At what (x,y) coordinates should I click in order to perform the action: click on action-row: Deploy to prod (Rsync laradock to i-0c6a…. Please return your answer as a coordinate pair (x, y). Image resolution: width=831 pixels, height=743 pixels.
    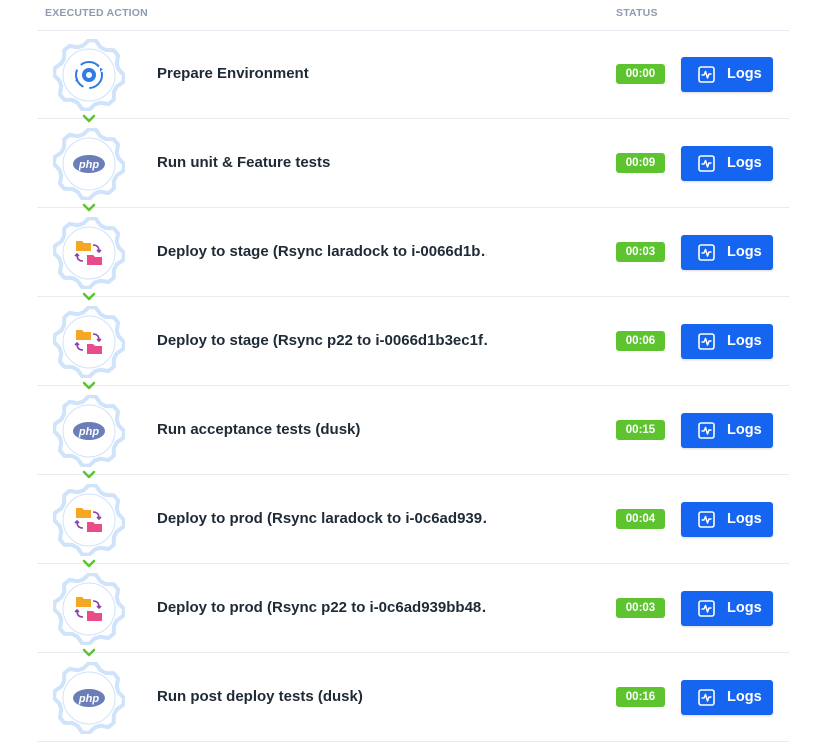
    Looking at the image, I should click on (413, 521).